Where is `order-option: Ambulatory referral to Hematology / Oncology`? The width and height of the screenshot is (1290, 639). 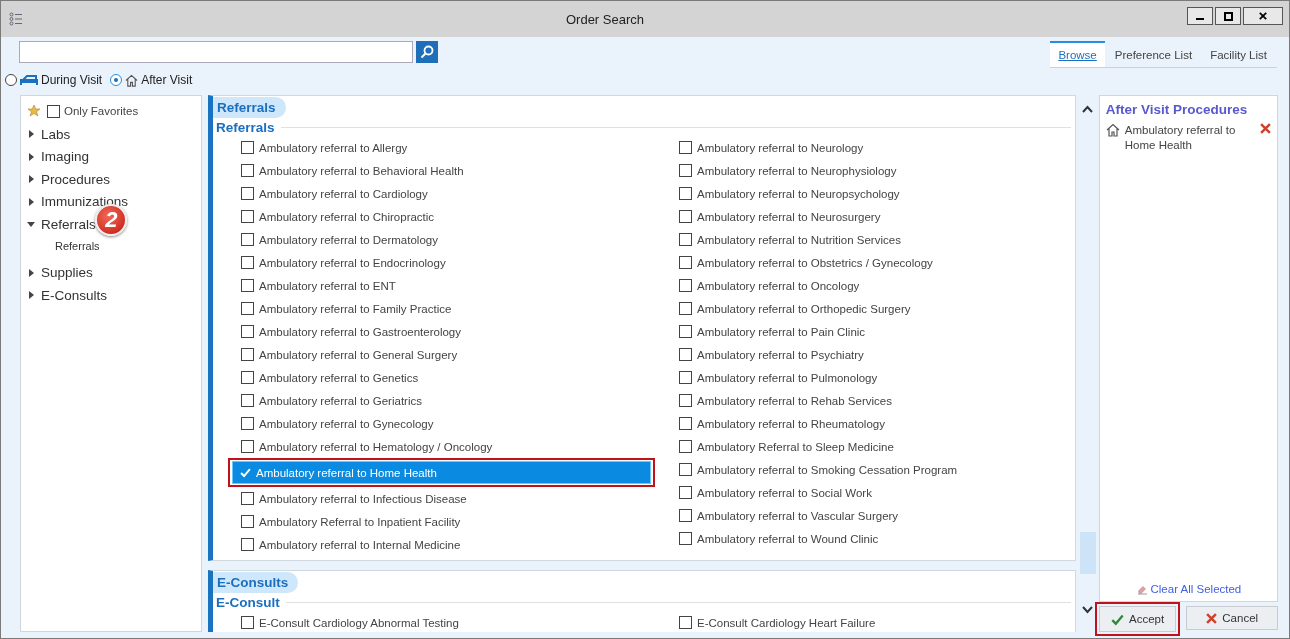
order-option: Ambulatory referral to Hematology / Oncology is located at coordinates (442, 446).